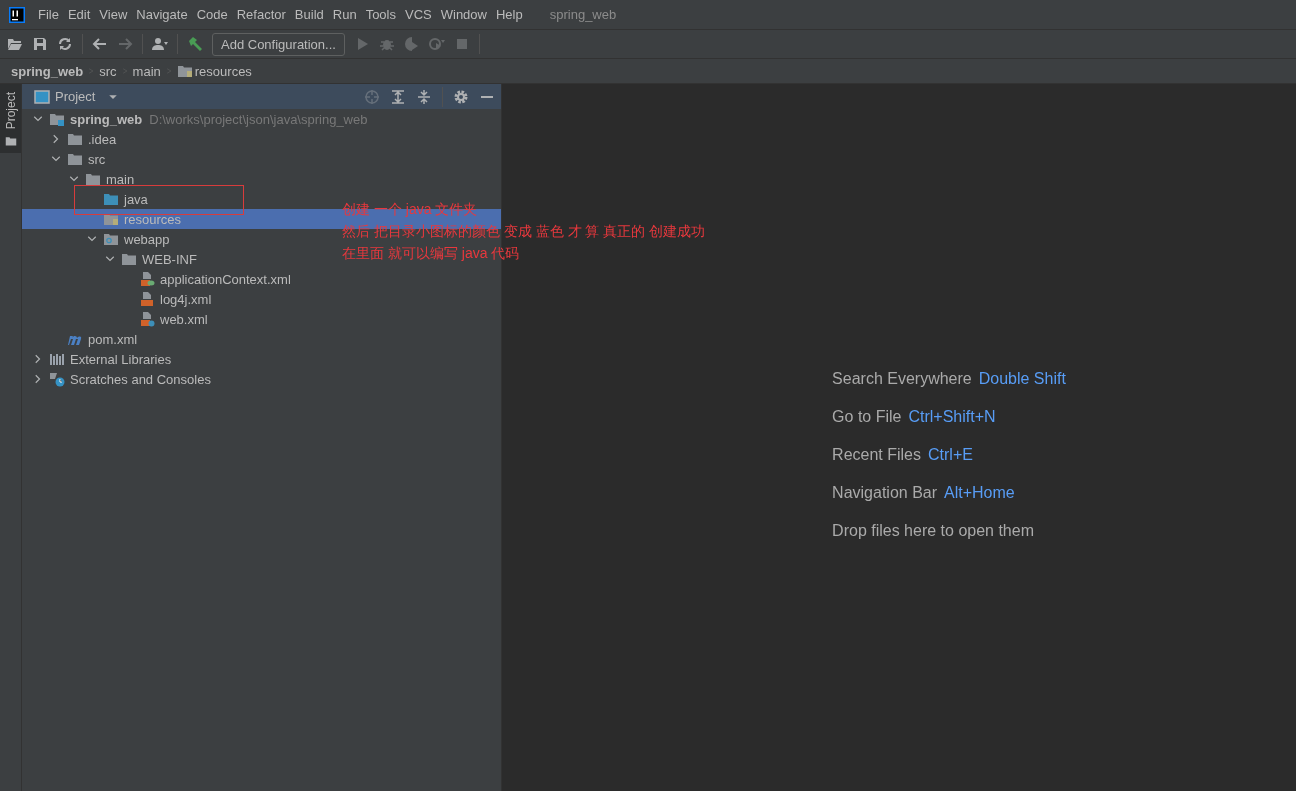 This screenshot has width=1296, height=791. What do you see at coordinates (57, 119) in the screenshot?
I see `module-folder-icon` at bounding box center [57, 119].